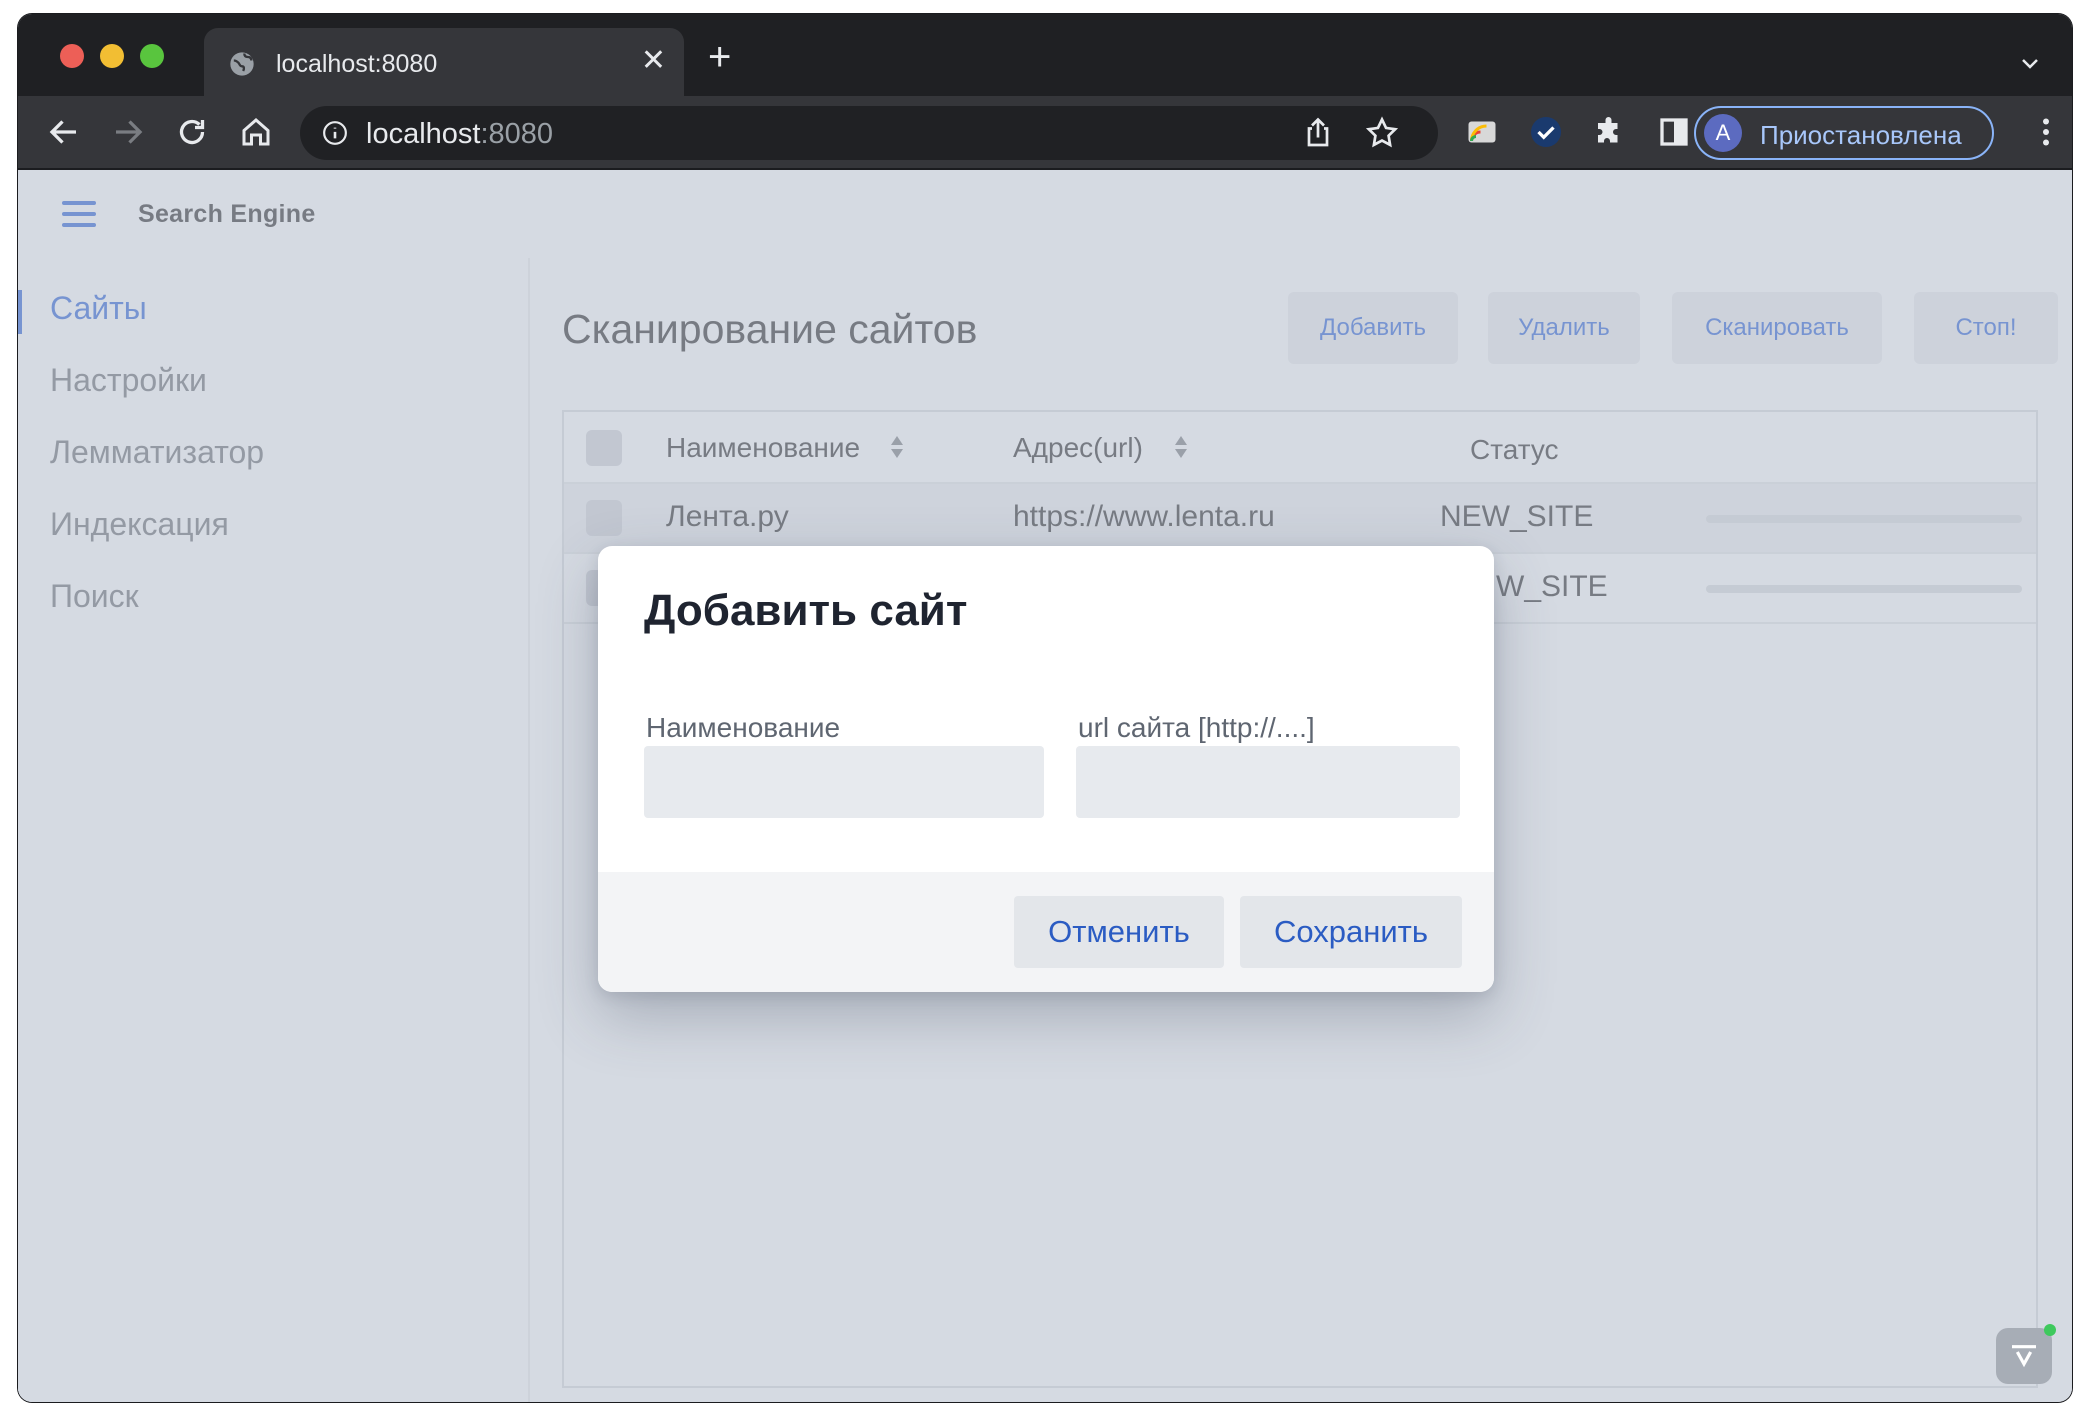 This screenshot has height=1420, width=2086. What do you see at coordinates (517, 134) in the screenshot?
I see `url-port: :8080` at bounding box center [517, 134].